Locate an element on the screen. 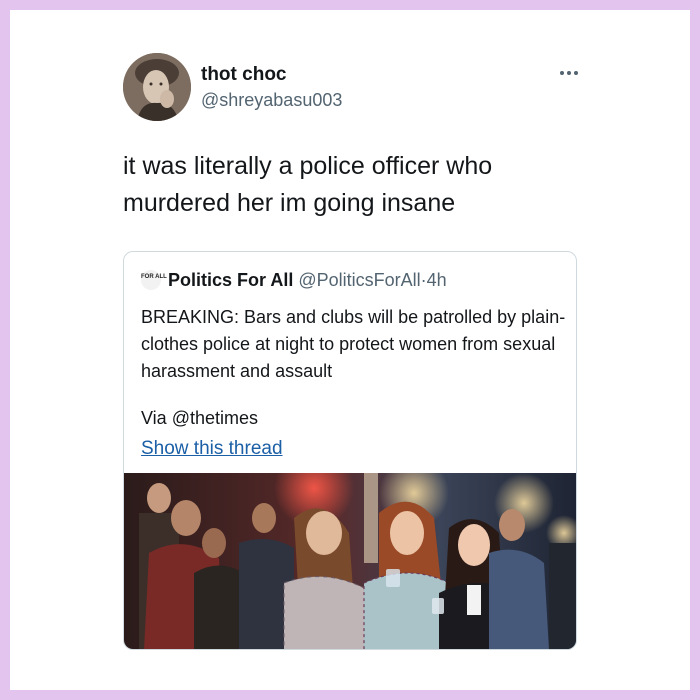 This screenshot has height=700, width=700. avatar is located at coordinates (157, 87).